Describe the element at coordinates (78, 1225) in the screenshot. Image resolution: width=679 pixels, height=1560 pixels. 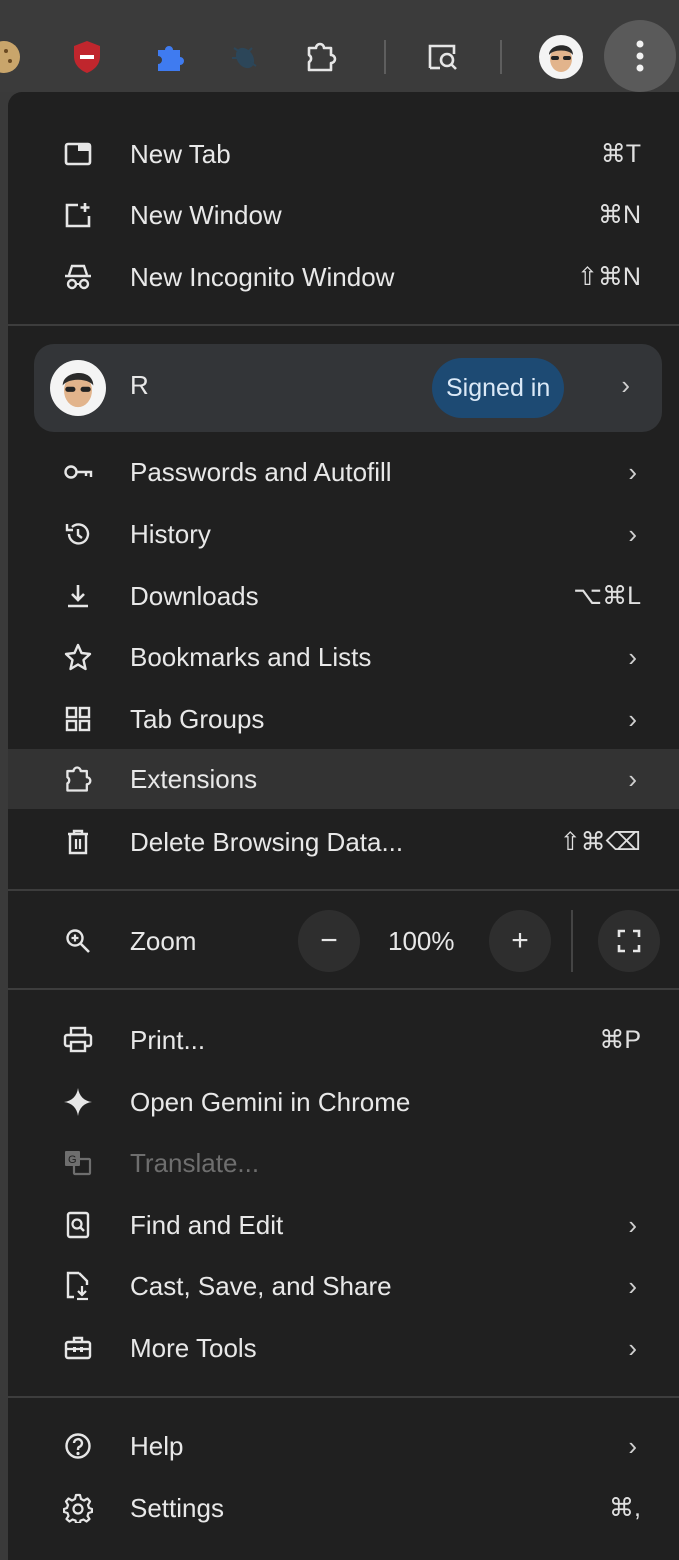
I see `find-in-page-icon` at that location.